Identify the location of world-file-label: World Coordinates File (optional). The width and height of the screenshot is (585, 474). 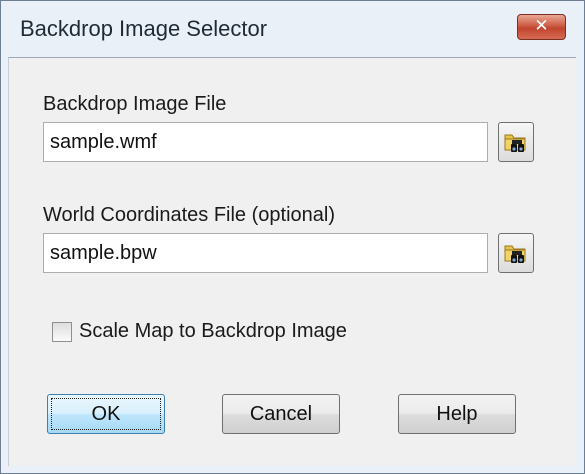
(189, 215).